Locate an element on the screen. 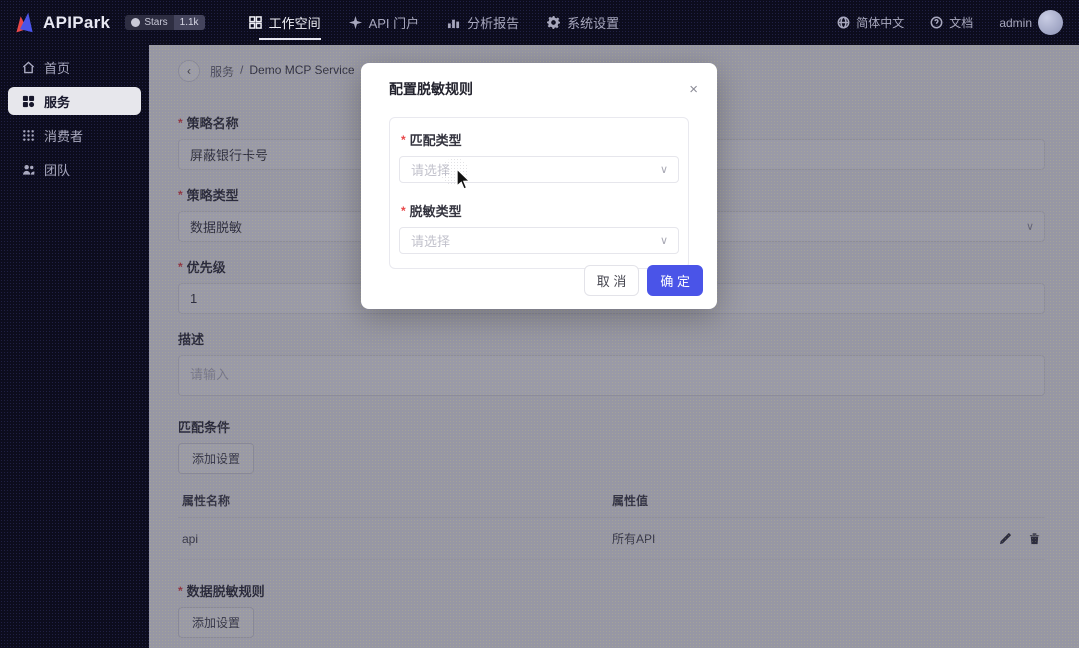 The image size is (1079, 648). nav-item-analytics: 分析报告 is located at coordinates (483, 22).